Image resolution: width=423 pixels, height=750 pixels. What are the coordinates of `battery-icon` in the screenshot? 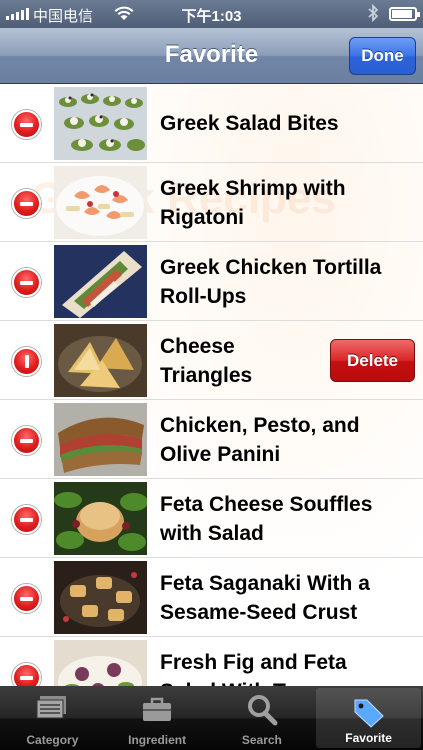 It's located at (404, 14).